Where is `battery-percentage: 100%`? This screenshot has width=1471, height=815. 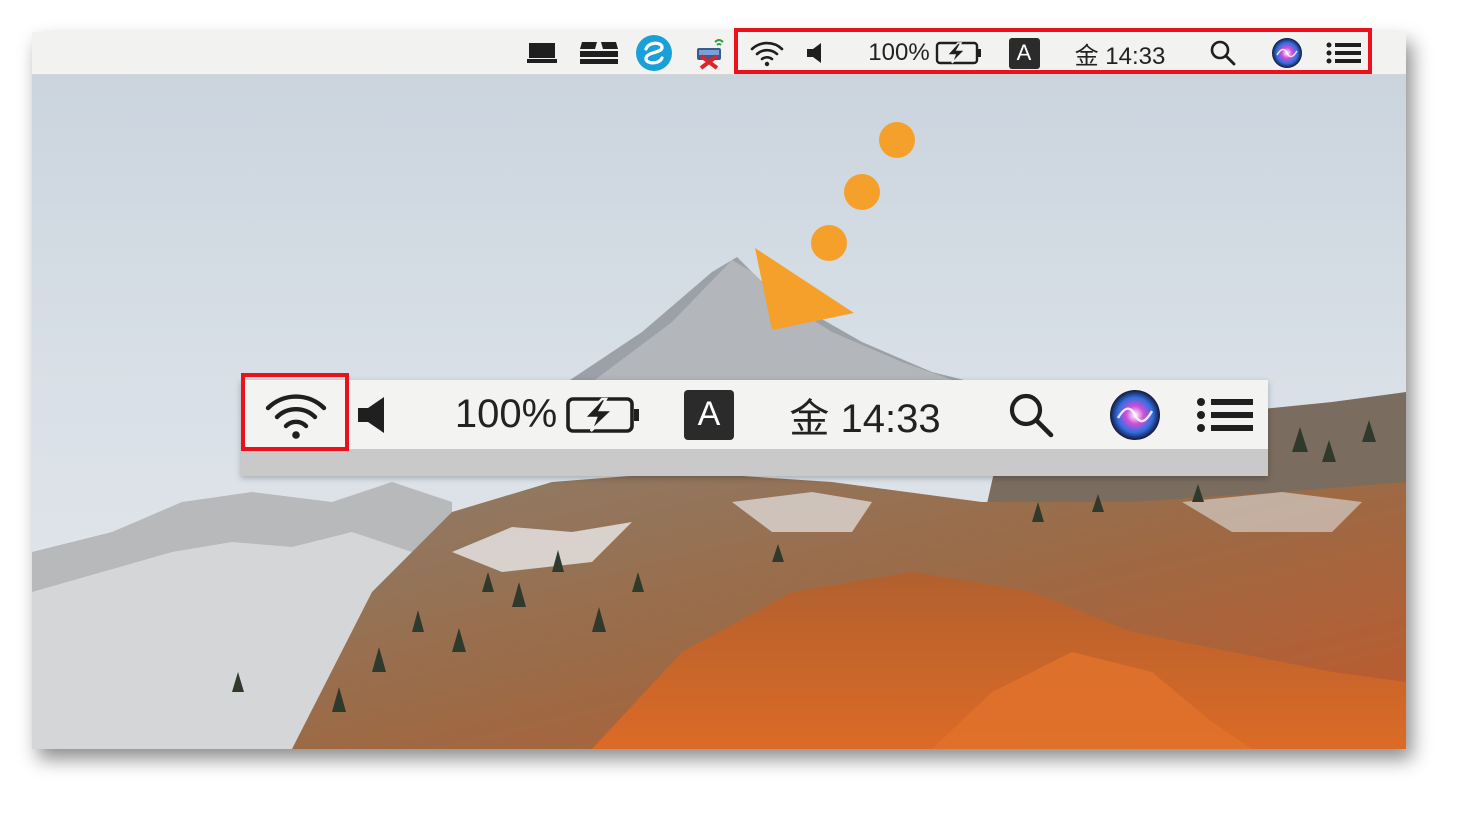 battery-percentage: 100% is located at coordinates (506, 414).